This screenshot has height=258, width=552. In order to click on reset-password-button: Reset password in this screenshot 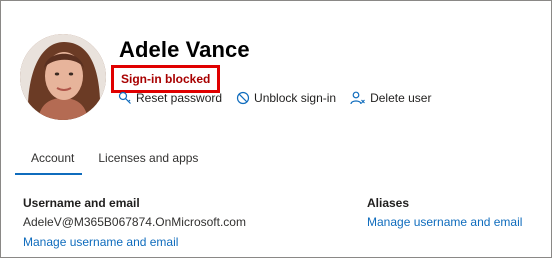, I will do `click(170, 98)`.